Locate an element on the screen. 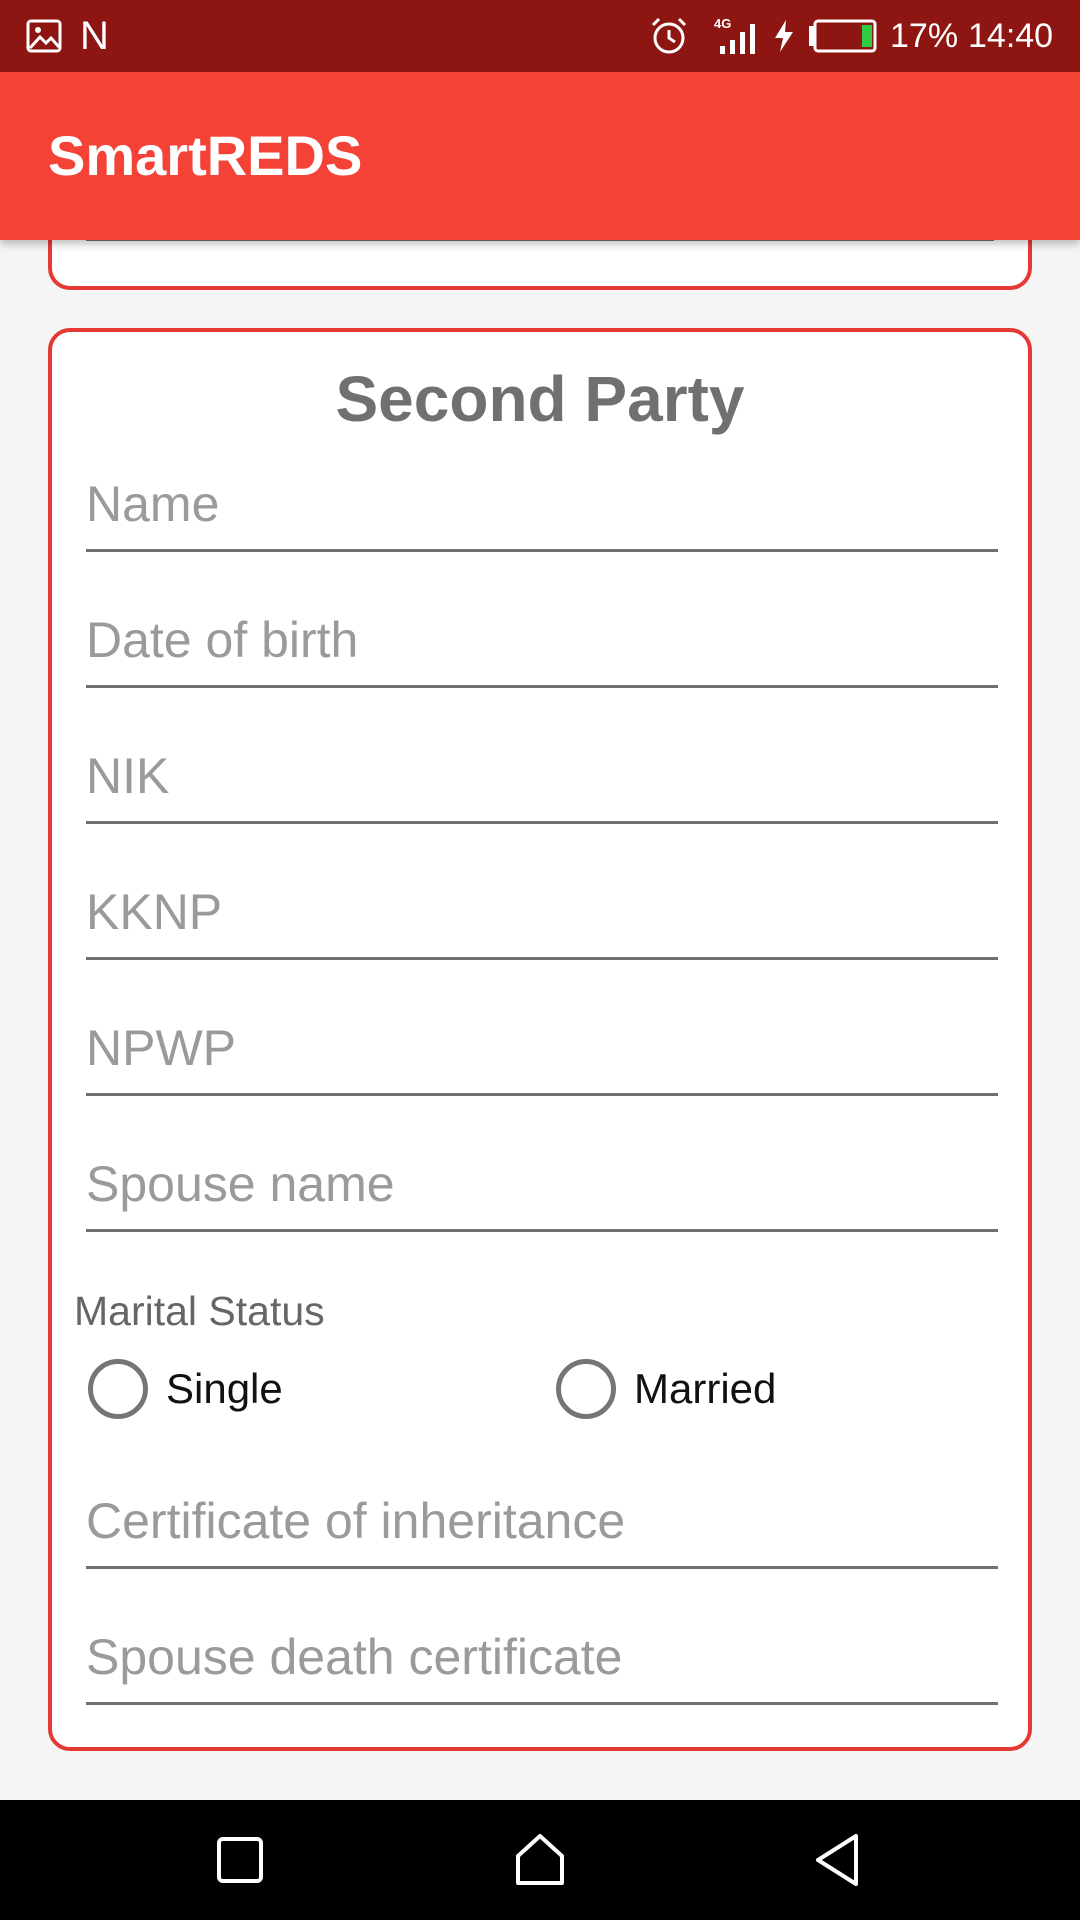  navigation-bar is located at coordinates (540, 1860).